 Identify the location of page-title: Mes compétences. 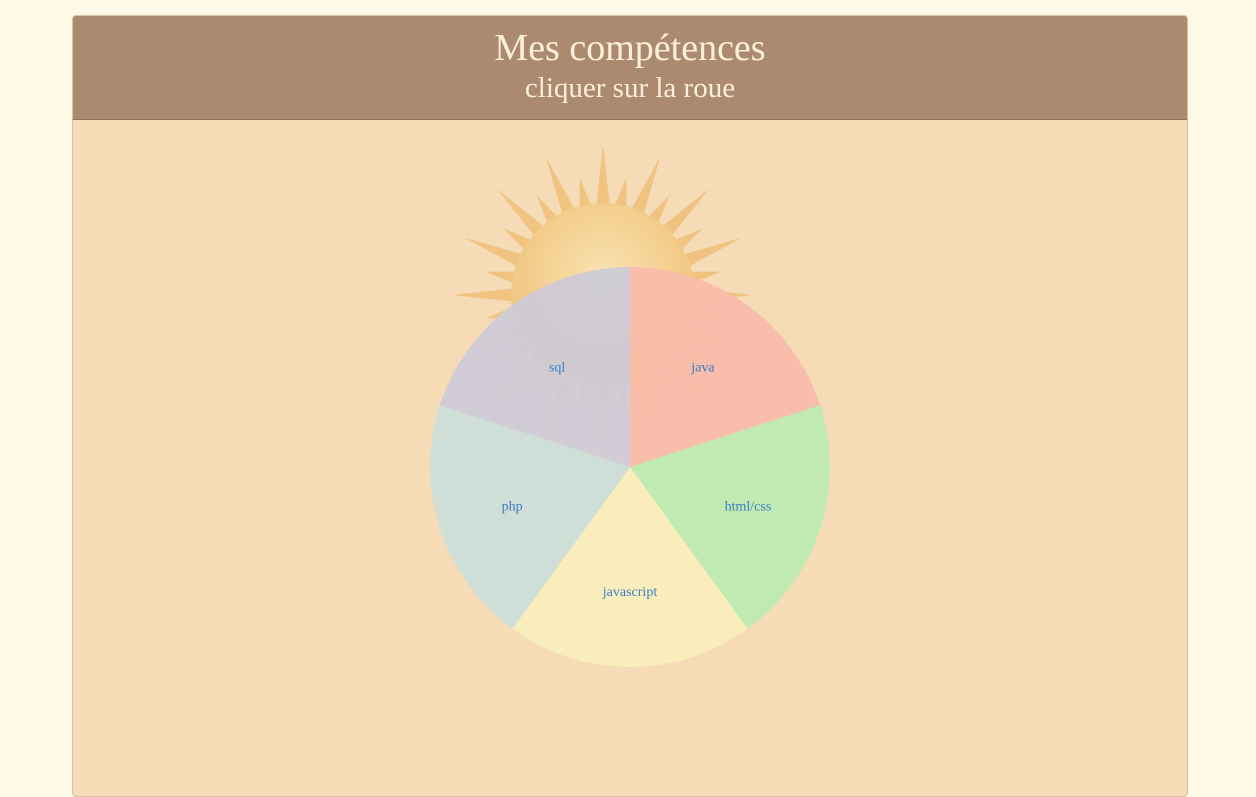
(630, 48).